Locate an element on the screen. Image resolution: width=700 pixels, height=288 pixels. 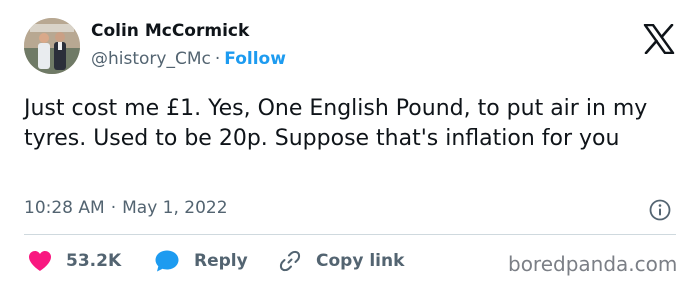
tweet-date: May 1, 2022 is located at coordinates (175, 208).